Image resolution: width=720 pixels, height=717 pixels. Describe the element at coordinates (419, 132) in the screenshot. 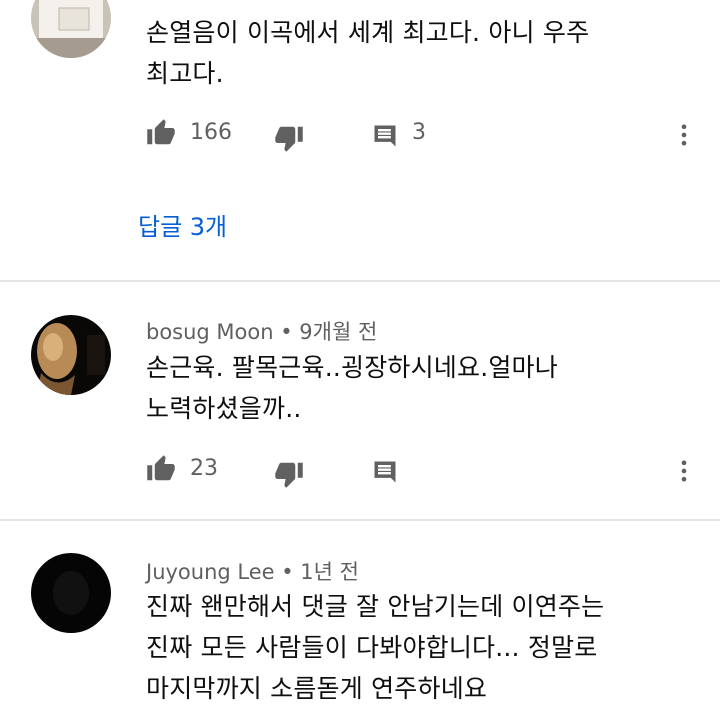

I see `reply-count: 3` at that location.